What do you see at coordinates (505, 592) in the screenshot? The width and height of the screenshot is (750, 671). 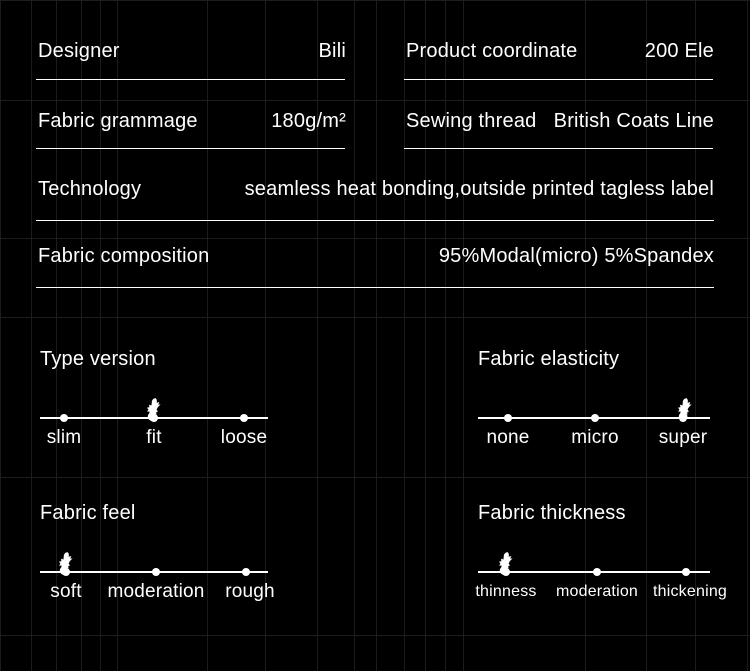 I see `slider-option-label-0: thinness` at bounding box center [505, 592].